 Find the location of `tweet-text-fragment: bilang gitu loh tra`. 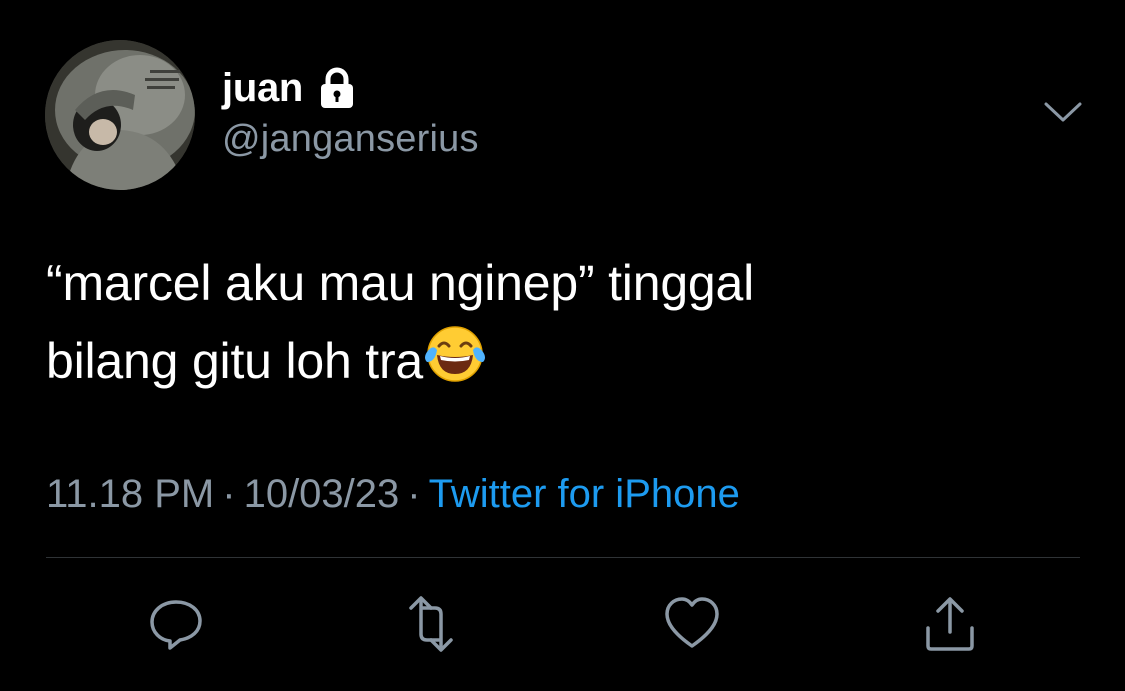

tweet-text-fragment: bilang gitu loh tra is located at coordinates (235, 361).